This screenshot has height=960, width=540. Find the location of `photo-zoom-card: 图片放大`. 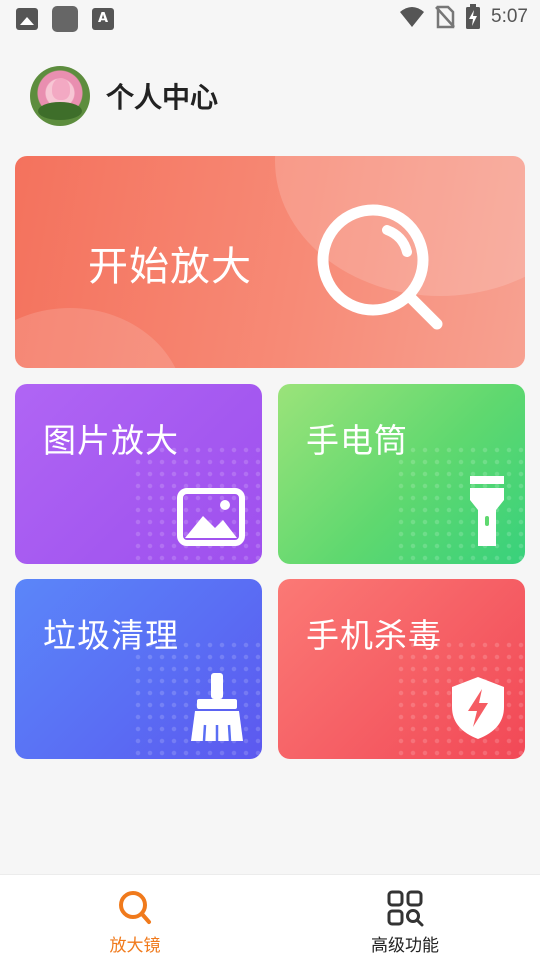

photo-zoom-card: 图片放大 is located at coordinates (138, 474).